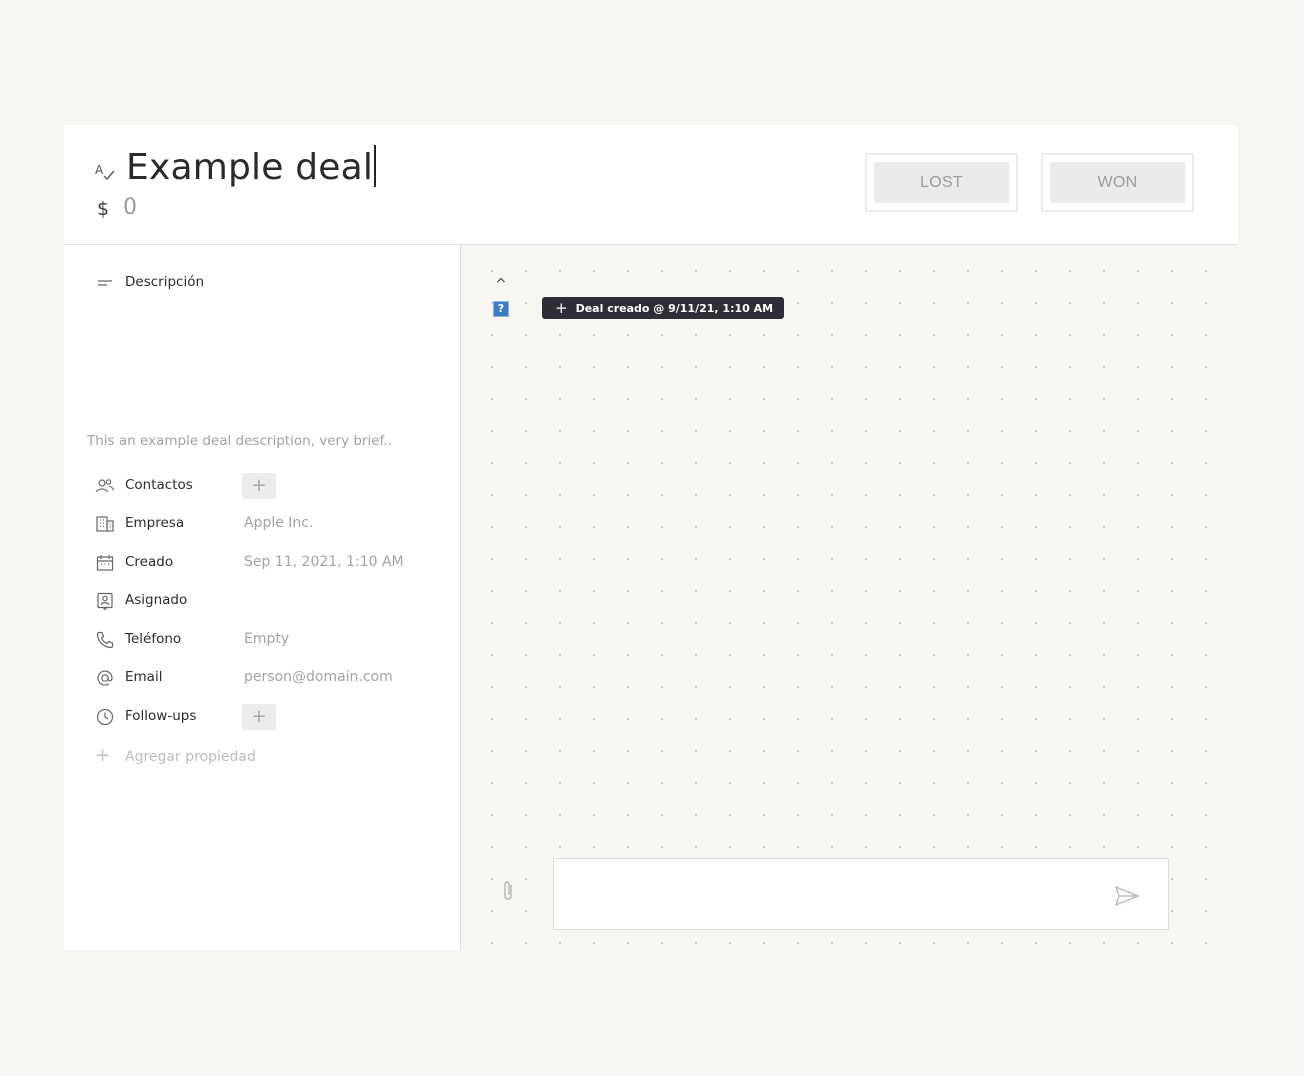  I want to click on building-icon, so click(105, 524).